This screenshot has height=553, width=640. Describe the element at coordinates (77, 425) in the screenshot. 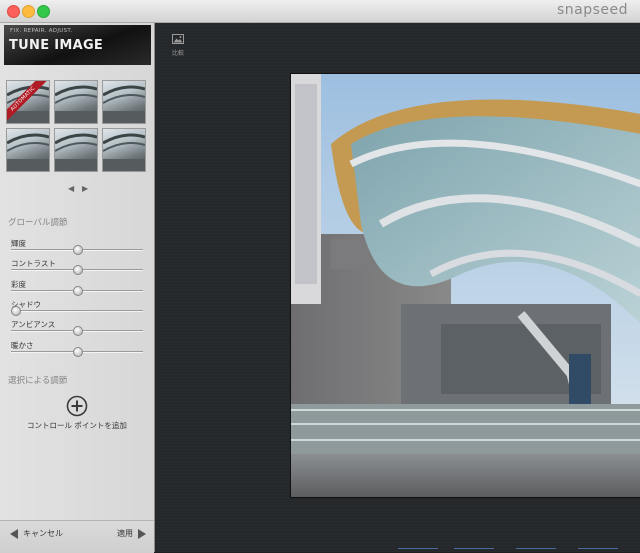

I see `add-control-point-button: コントロール ポイントを追加` at that location.